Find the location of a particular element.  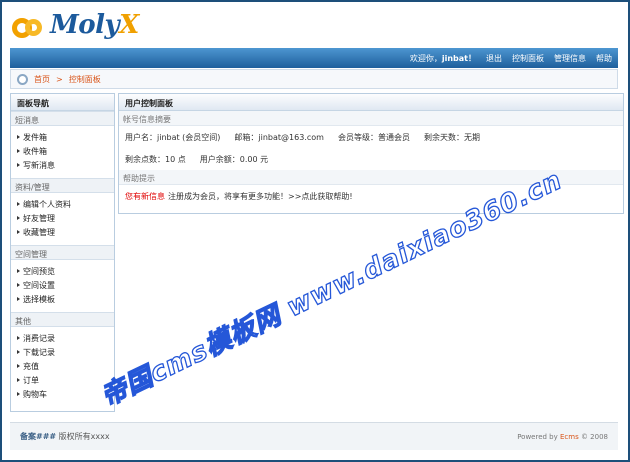

sidebar-group-other: 其他 is located at coordinates (62, 319).